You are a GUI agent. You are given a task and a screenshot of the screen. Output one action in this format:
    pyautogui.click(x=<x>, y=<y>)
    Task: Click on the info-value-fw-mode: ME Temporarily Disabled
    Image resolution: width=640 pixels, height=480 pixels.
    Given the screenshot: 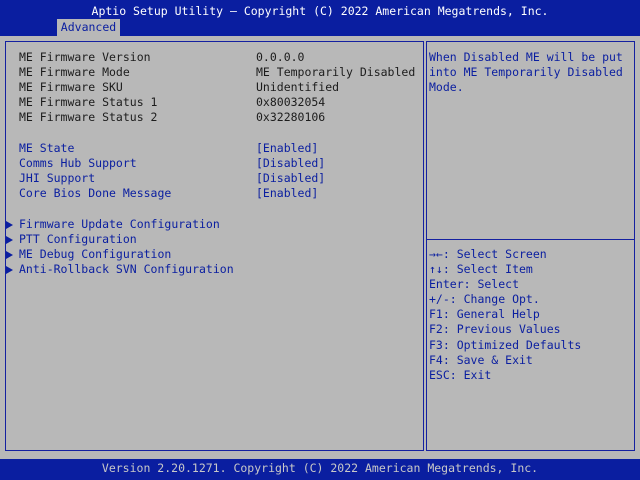 What is the action you would take?
    pyautogui.click(x=336, y=72)
    